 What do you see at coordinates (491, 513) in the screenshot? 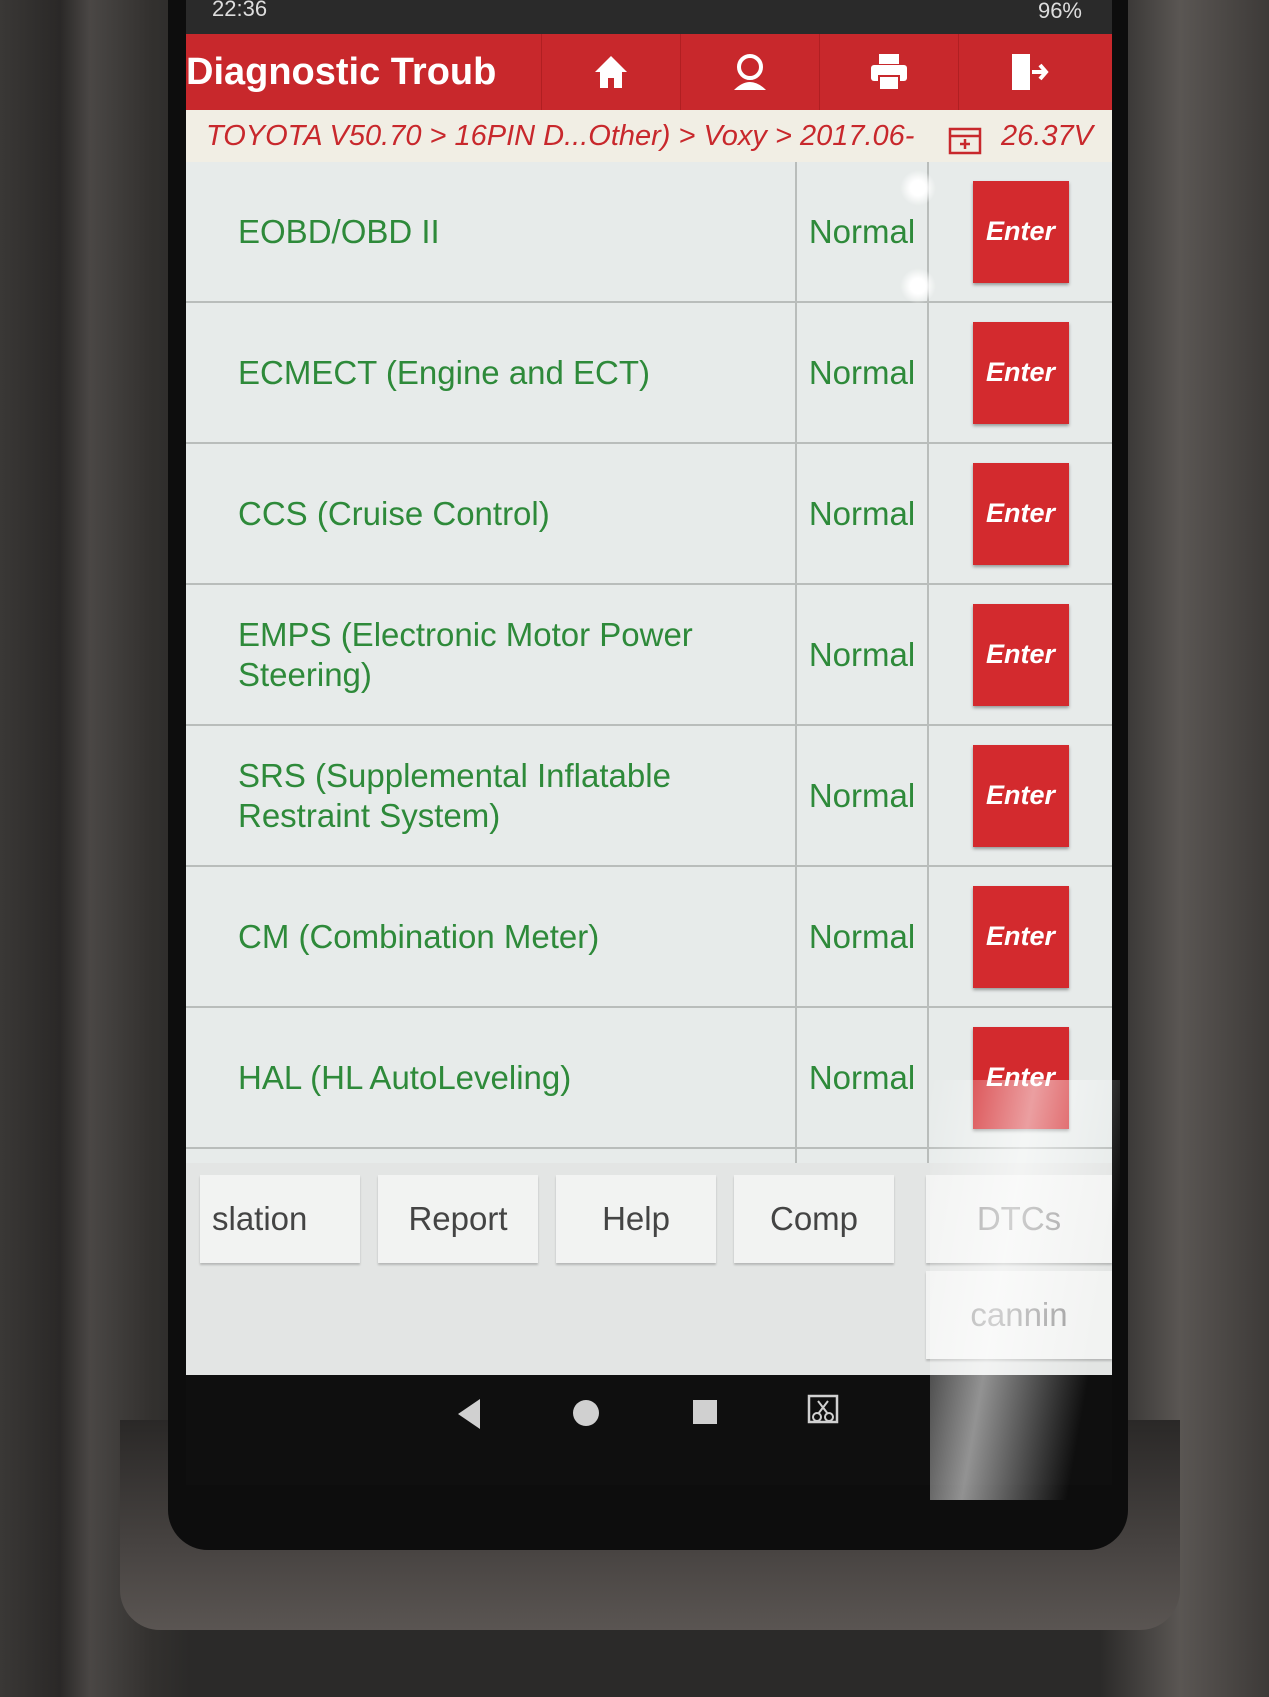
I see `system-name: CCS (Cruise Control)` at bounding box center [491, 513].